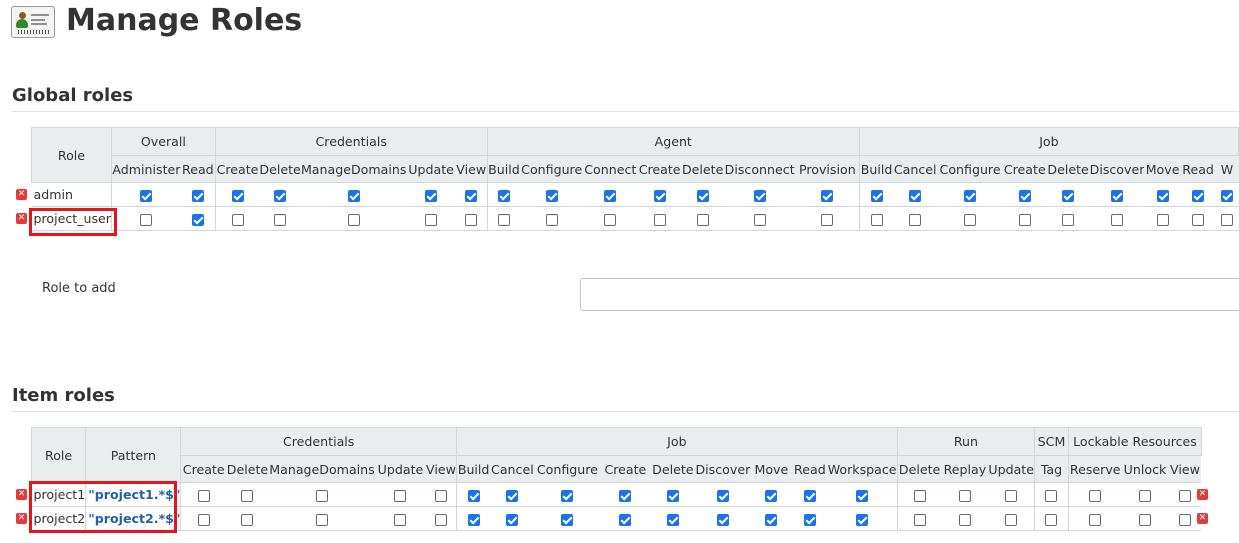  I want to click on column-header-role: Role, so click(58, 455).